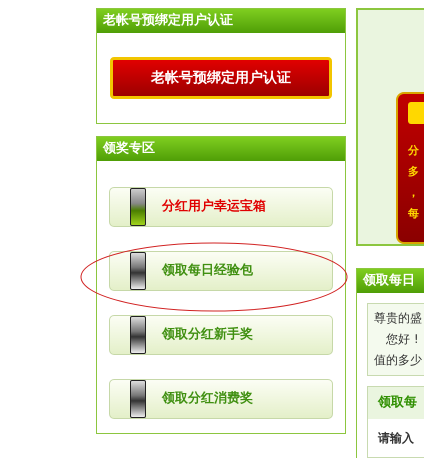 The height and width of the screenshot is (458, 424). What do you see at coordinates (414, 214) in the screenshot?
I see `banner-text: 每` at bounding box center [414, 214].